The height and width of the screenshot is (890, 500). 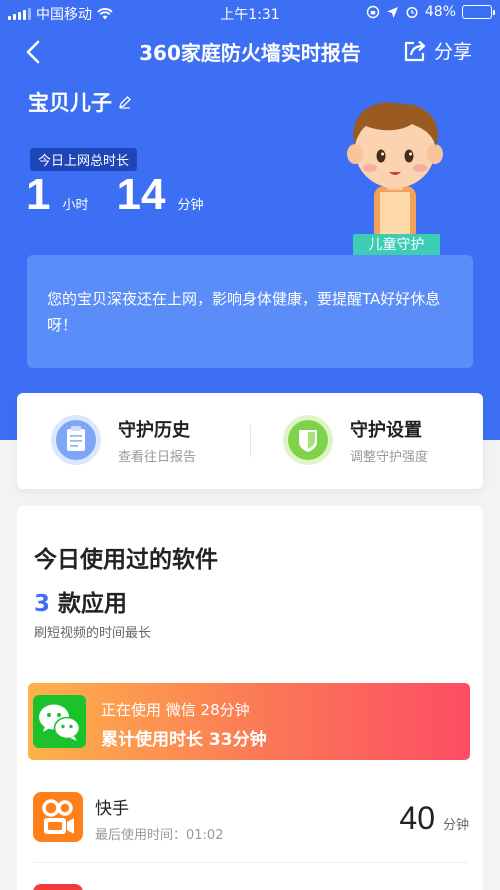 I want to click on usage-hours-unit: 小时, so click(x=75, y=205).